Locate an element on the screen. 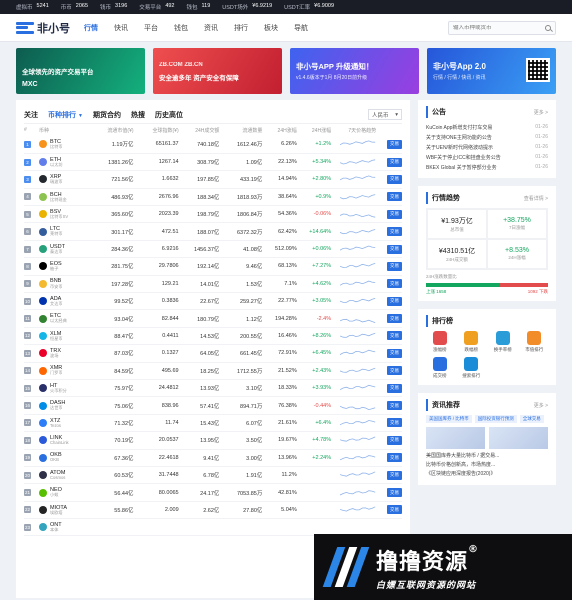  coin-cell: DASH 达世币 is located at coordinates (62, 405).